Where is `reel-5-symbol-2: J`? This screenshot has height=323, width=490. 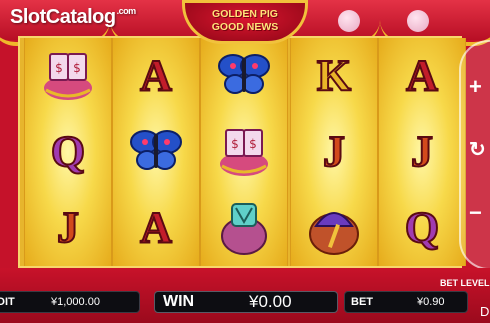
reel-5-symbol-2: J is located at coordinates (422, 152).